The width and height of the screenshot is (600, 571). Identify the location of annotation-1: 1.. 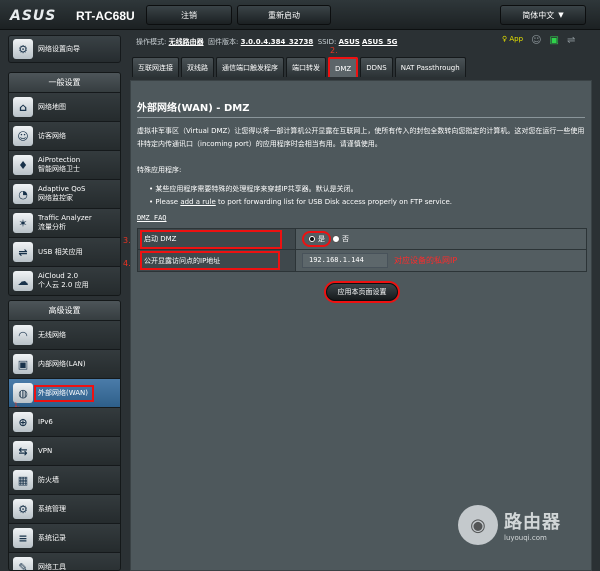
(17, 405).